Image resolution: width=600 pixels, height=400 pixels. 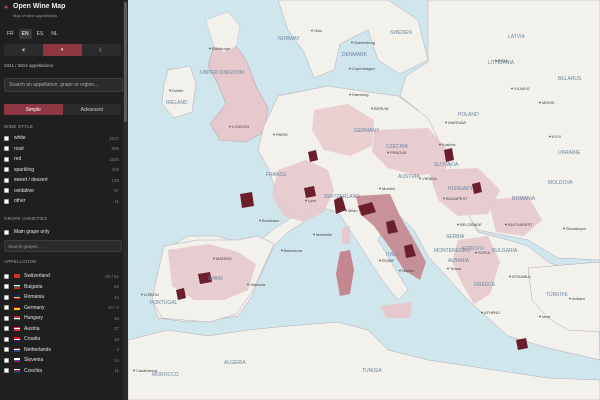 What do you see at coordinates (62, 232) in the screenshot?
I see `main-grape-only-toggle: Main grape only` at bounding box center [62, 232].